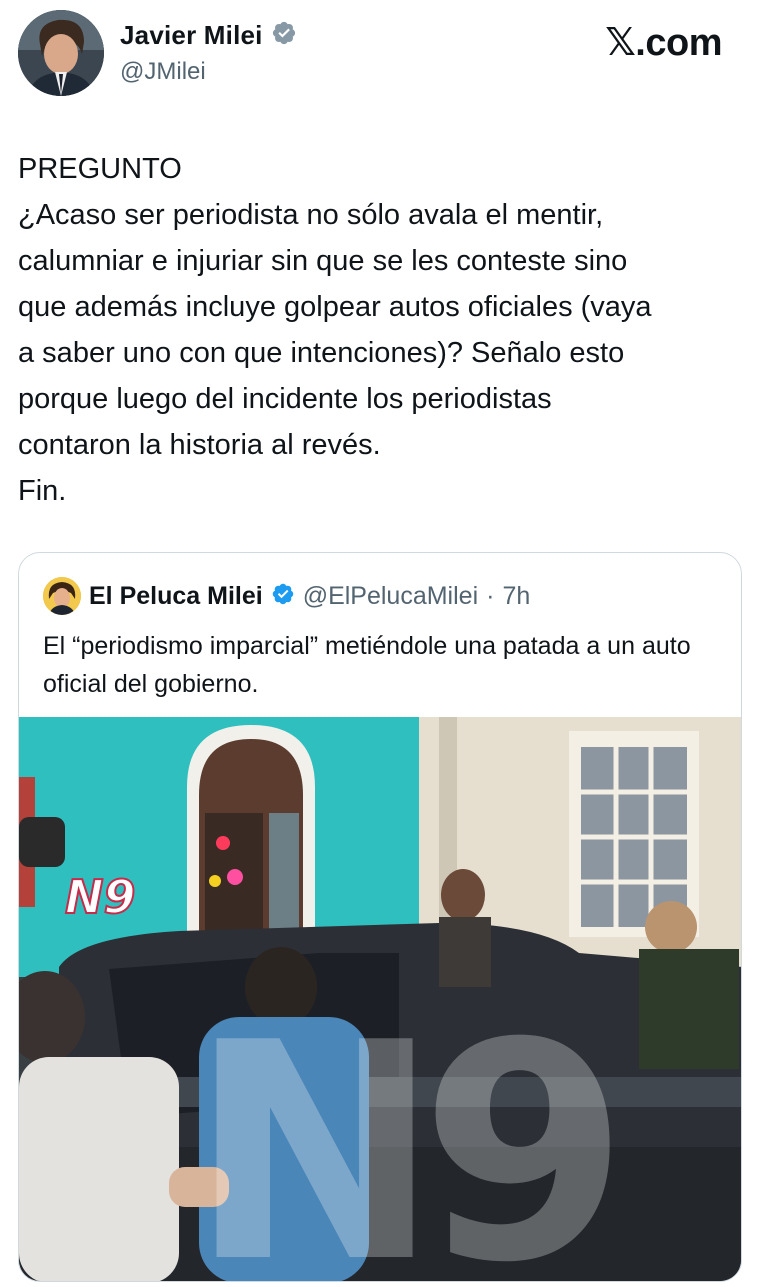 This screenshot has width=760, height=1287. I want to click on quoted-handle: @ElPelucaMilei, so click(390, 596).